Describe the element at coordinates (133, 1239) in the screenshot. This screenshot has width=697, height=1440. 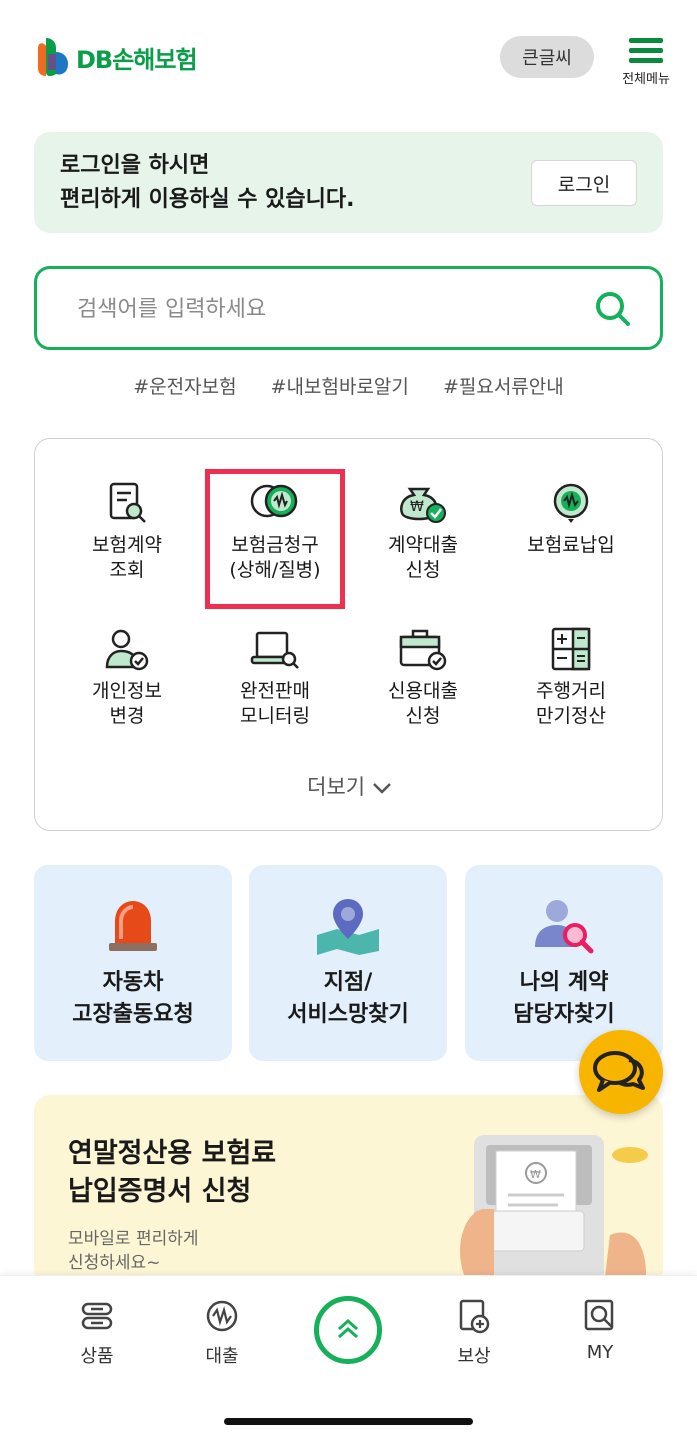
I see `promo-subtitle-line1: 모바일로 편리하게` at that location.